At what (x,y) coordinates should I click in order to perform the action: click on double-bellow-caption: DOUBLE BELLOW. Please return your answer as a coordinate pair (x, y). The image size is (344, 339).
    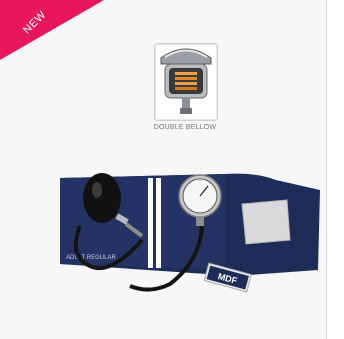
    Looking at the image, I should click on (185, 127).